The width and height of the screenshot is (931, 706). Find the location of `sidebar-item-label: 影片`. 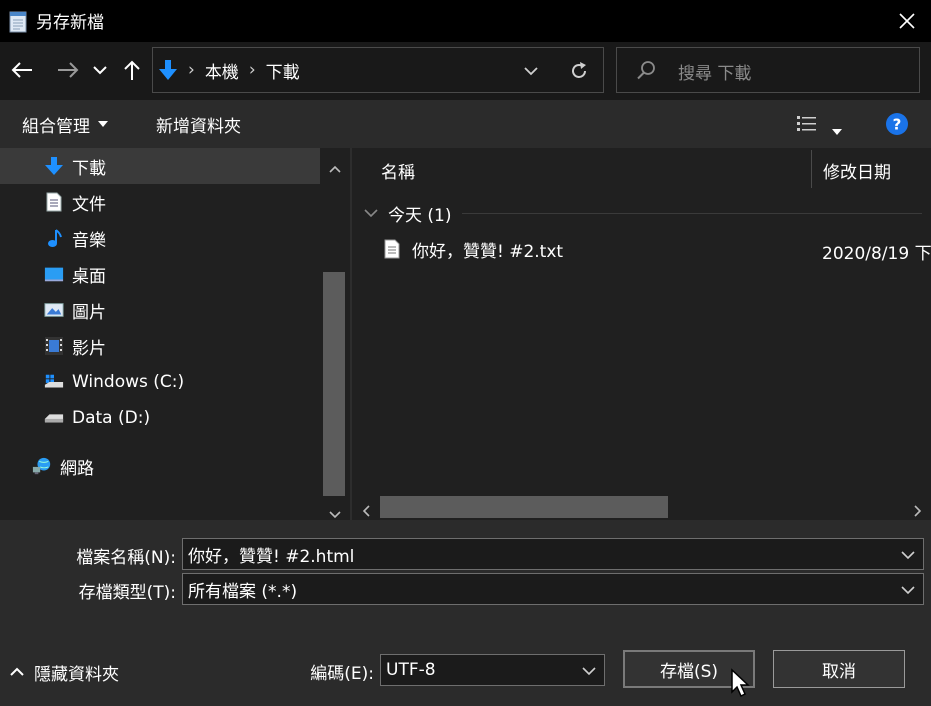

sidebar-item-label: 影片 is located at coordinates (89, 348).